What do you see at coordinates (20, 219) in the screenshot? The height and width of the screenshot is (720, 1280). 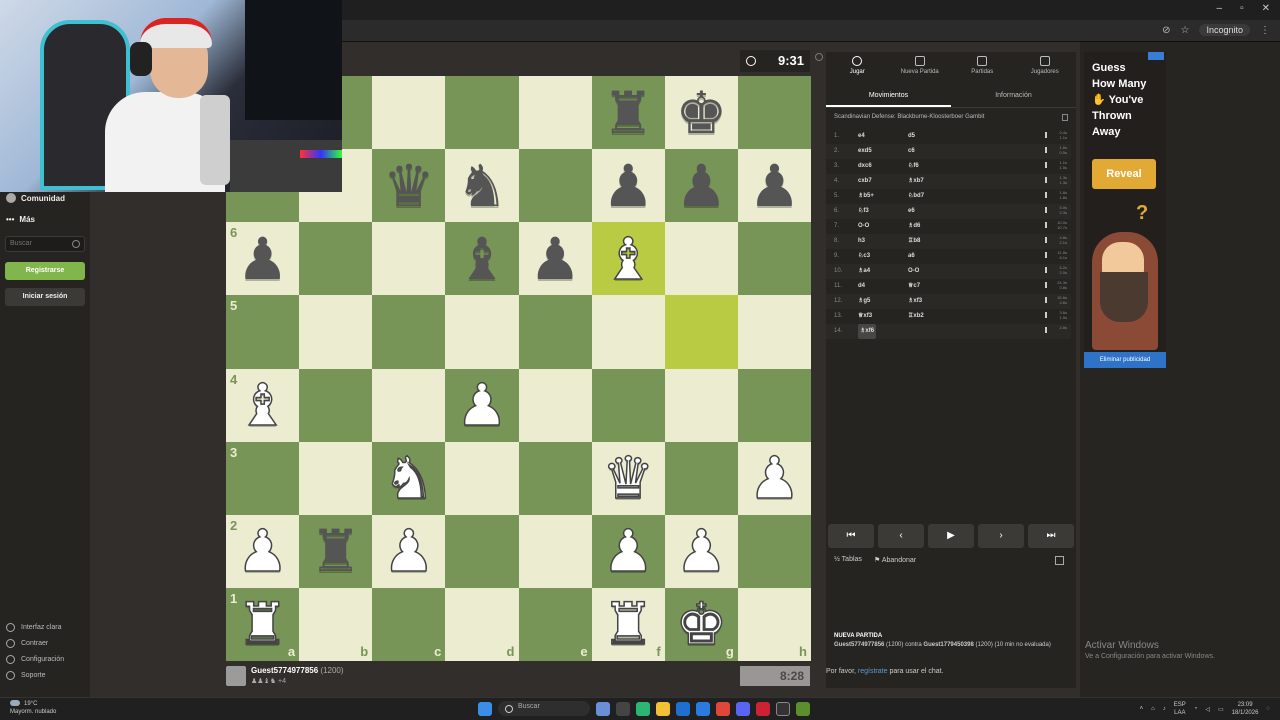 I see `sidebar-item-more: ••• Más` at bounding box center [20, 219].